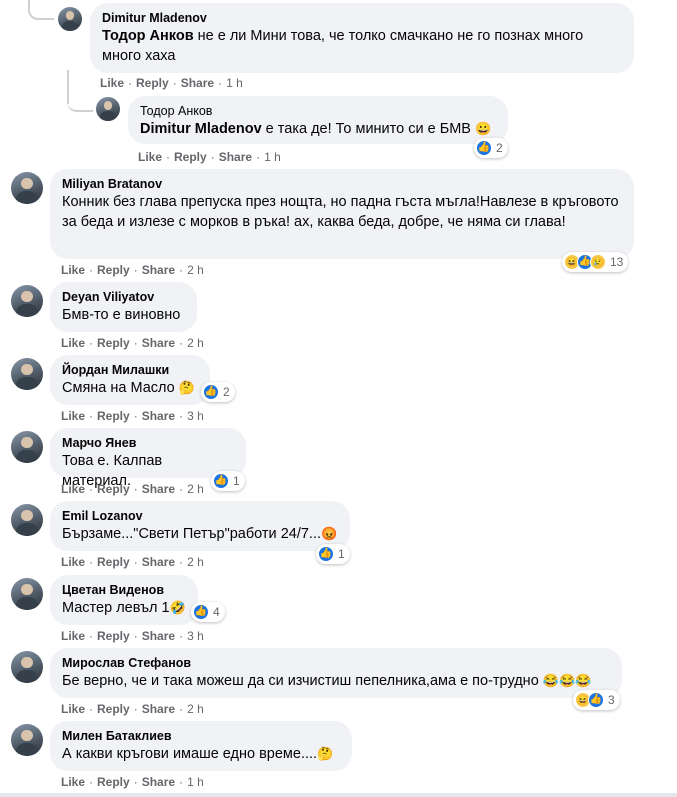 This screenshot has width=677, height=797. What do you see at coordinates (342, 184) in the screenshot?
I see `comment-author: Miliyan Bratanov` at bounding box center [342, 184].